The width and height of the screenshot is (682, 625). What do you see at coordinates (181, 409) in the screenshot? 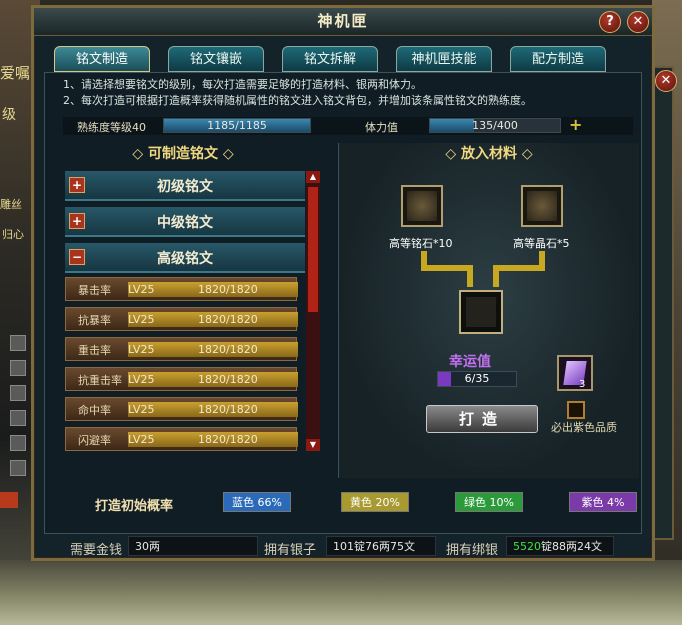
I see `inscription-row: 命中率 LV25 1820/1820` at bounding box center [181, 409].